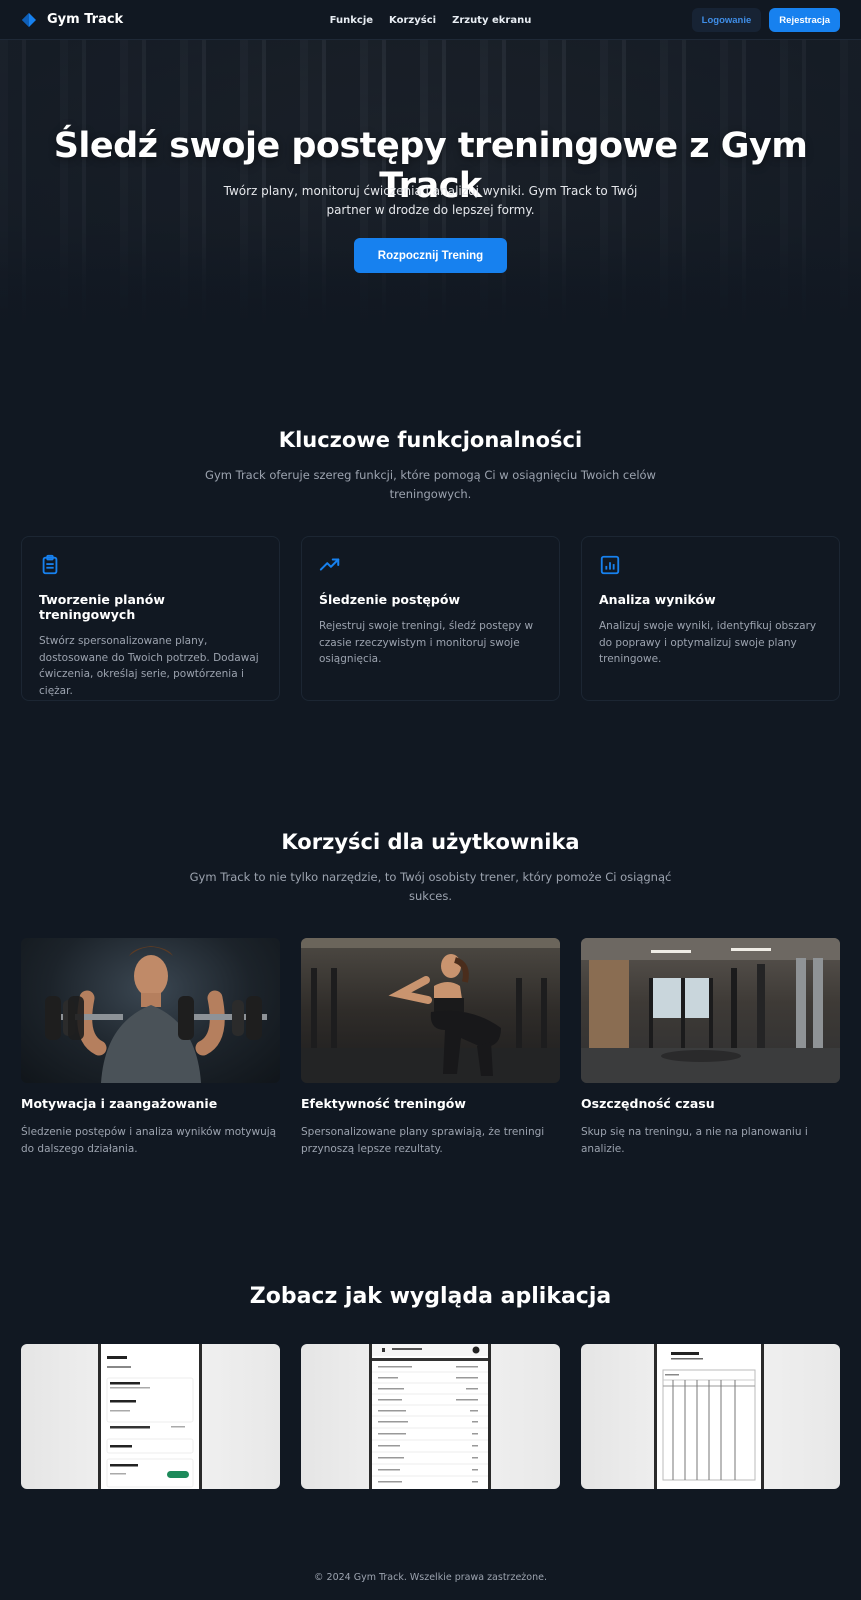 This screenshot has width=861, height=1600. Describe the element at coordinates (430, 1296) in the screenshot. I see `screenshots-title: Zobacz jak wygląda aplikacja` at that location.